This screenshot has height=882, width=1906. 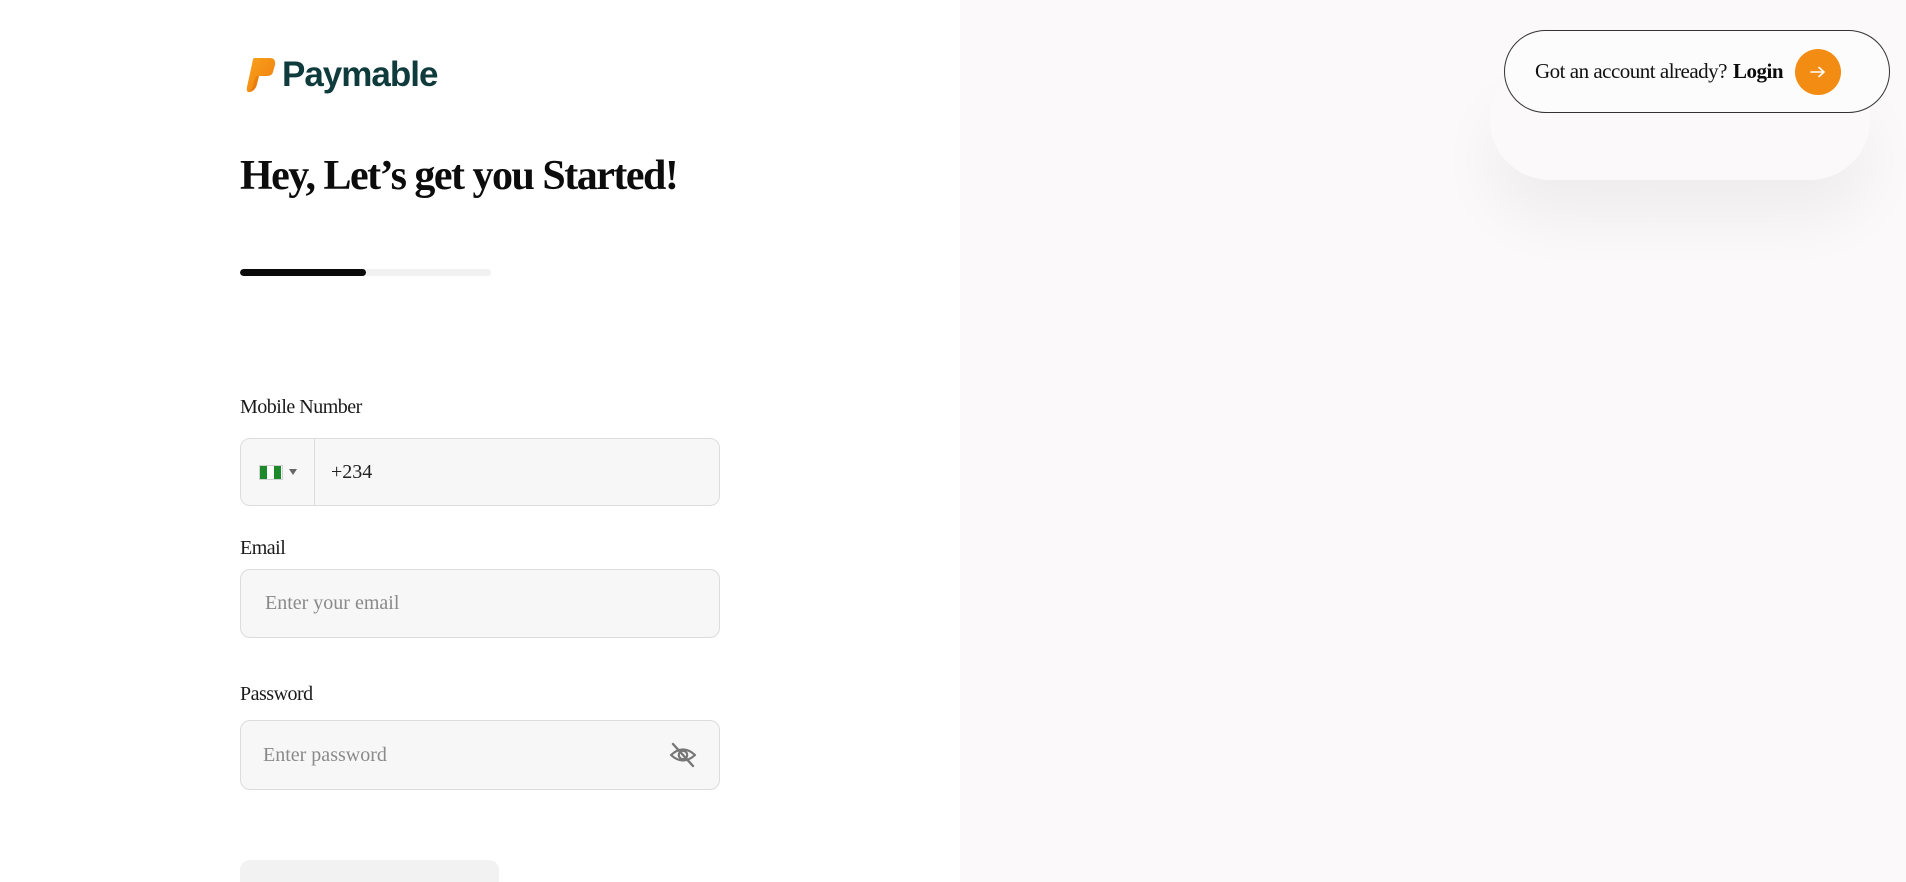 What do you see at coordinates (276, 694) in the screenshot?
I see `password-label: Password` at bounding box center [276, 694].